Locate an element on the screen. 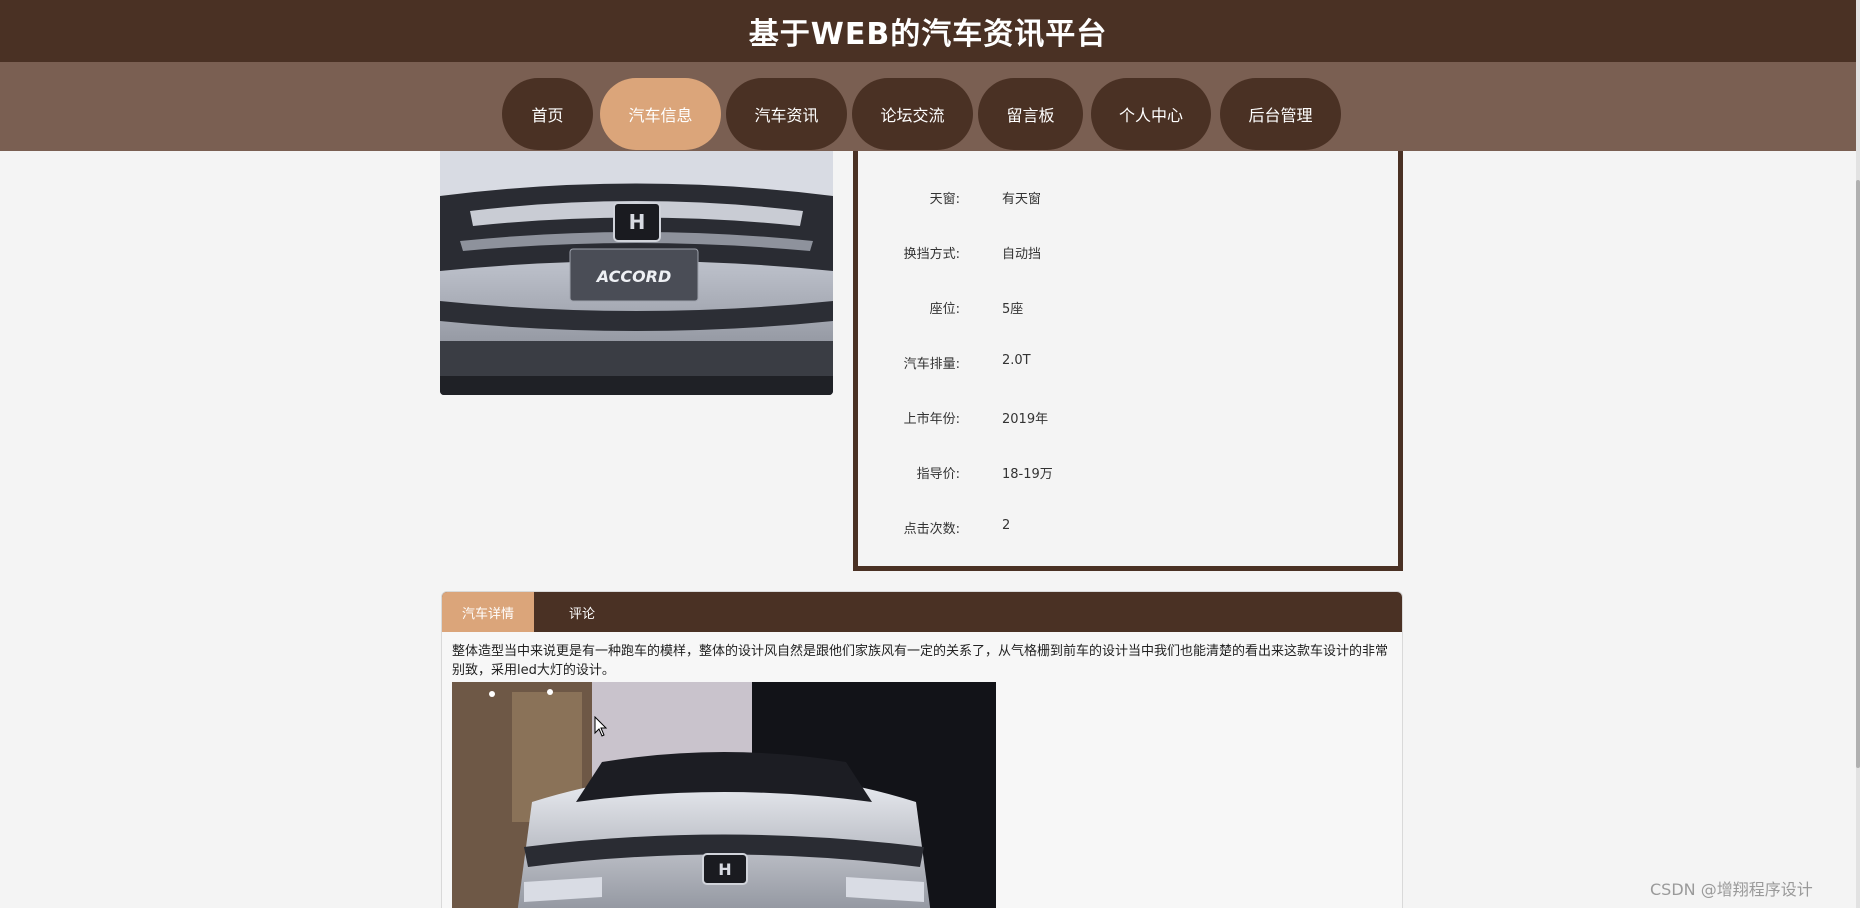 Image resolution: width=1860 pixels, height=908 pixels. main-nav: 首页 汽车信息 汽车资讯 论坛交流 留言板 个人中心 后台管理 is located at coordinates (928, 106).